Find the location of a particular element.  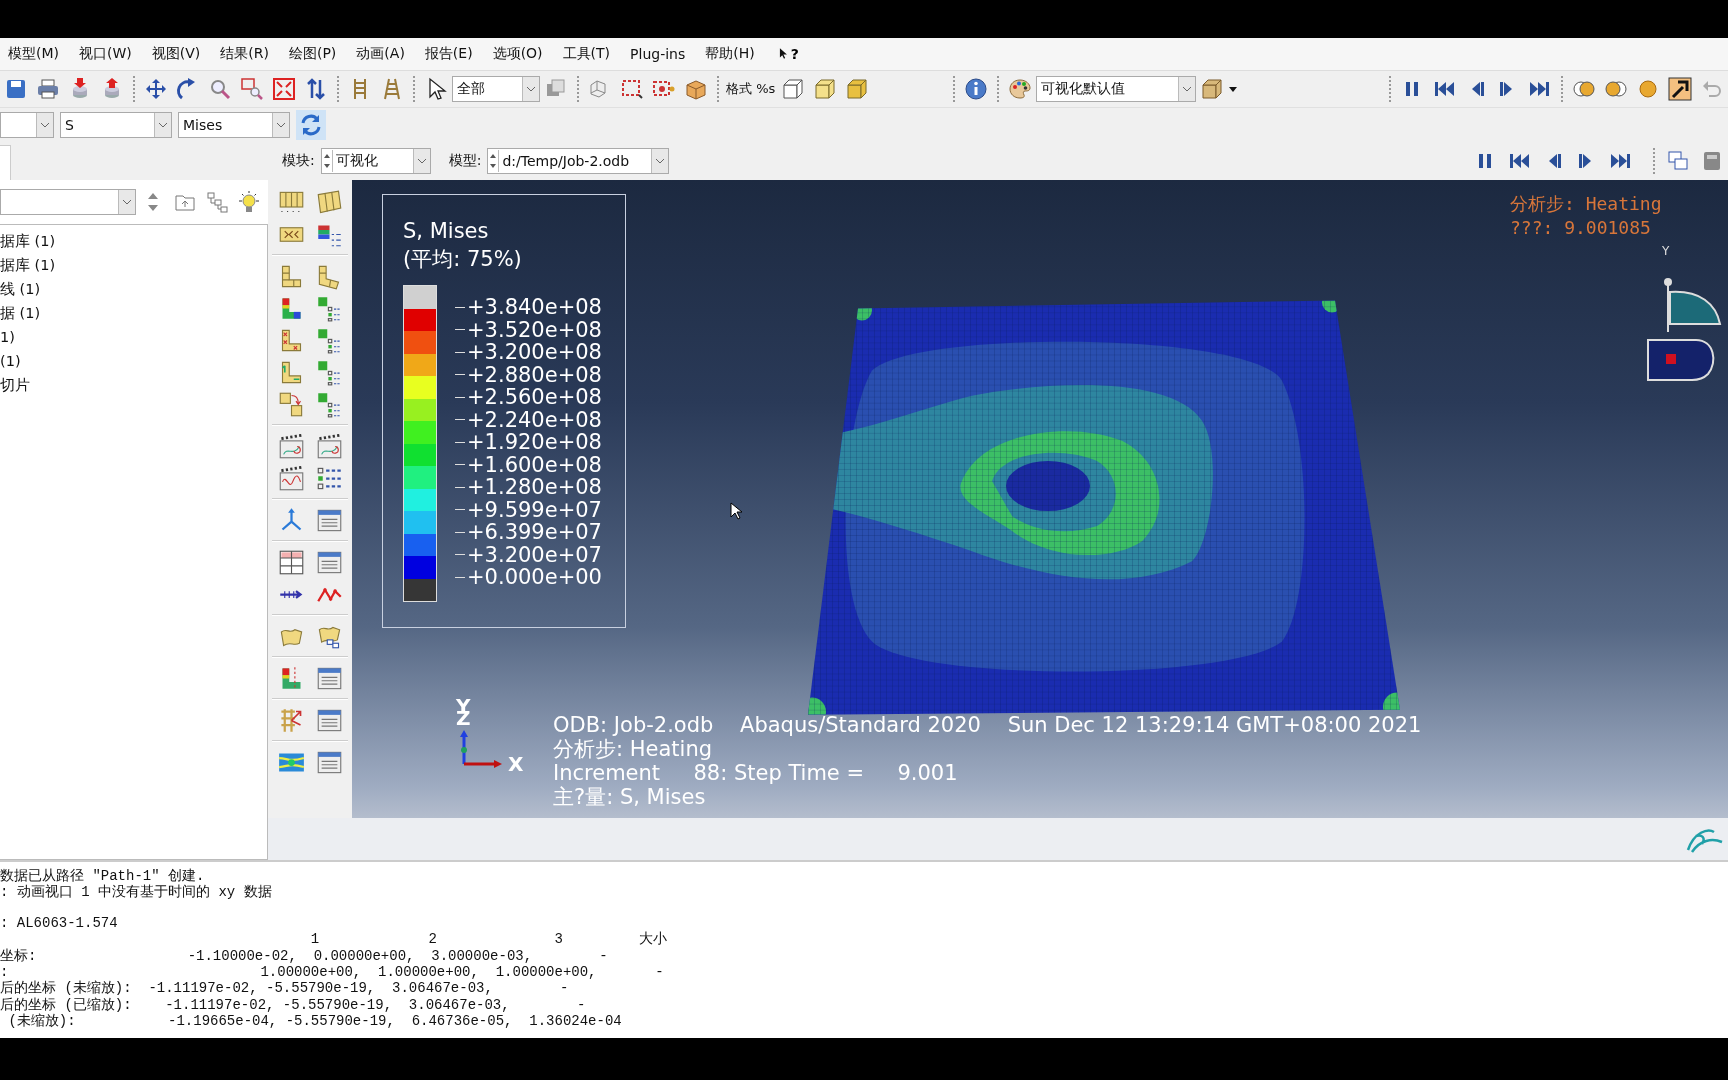

context-help-button: ? is located at coordinates (787, 54).